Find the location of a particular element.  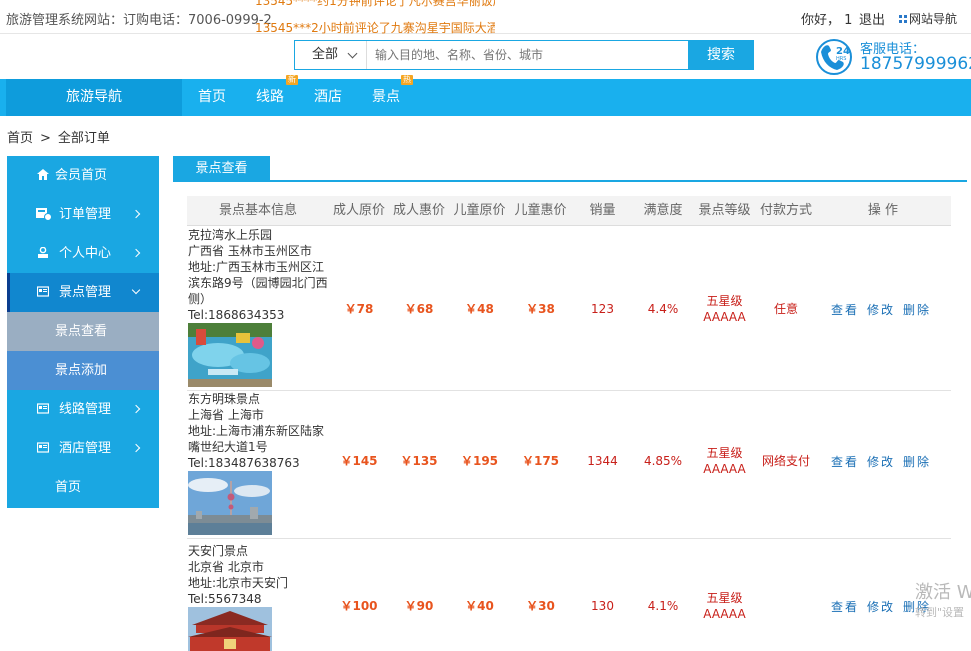

search-bar: 全部 搜索 is located at coordinates (524, 55).